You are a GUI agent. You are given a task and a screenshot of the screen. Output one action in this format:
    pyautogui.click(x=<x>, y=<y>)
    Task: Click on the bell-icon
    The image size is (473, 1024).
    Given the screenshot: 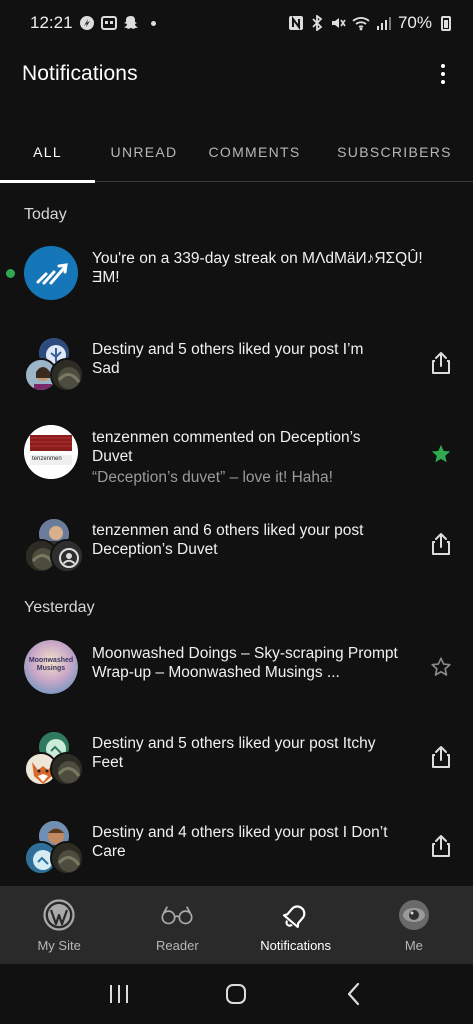 What is the action you would take?
    pyautogui.click(x=296, y=915)
    